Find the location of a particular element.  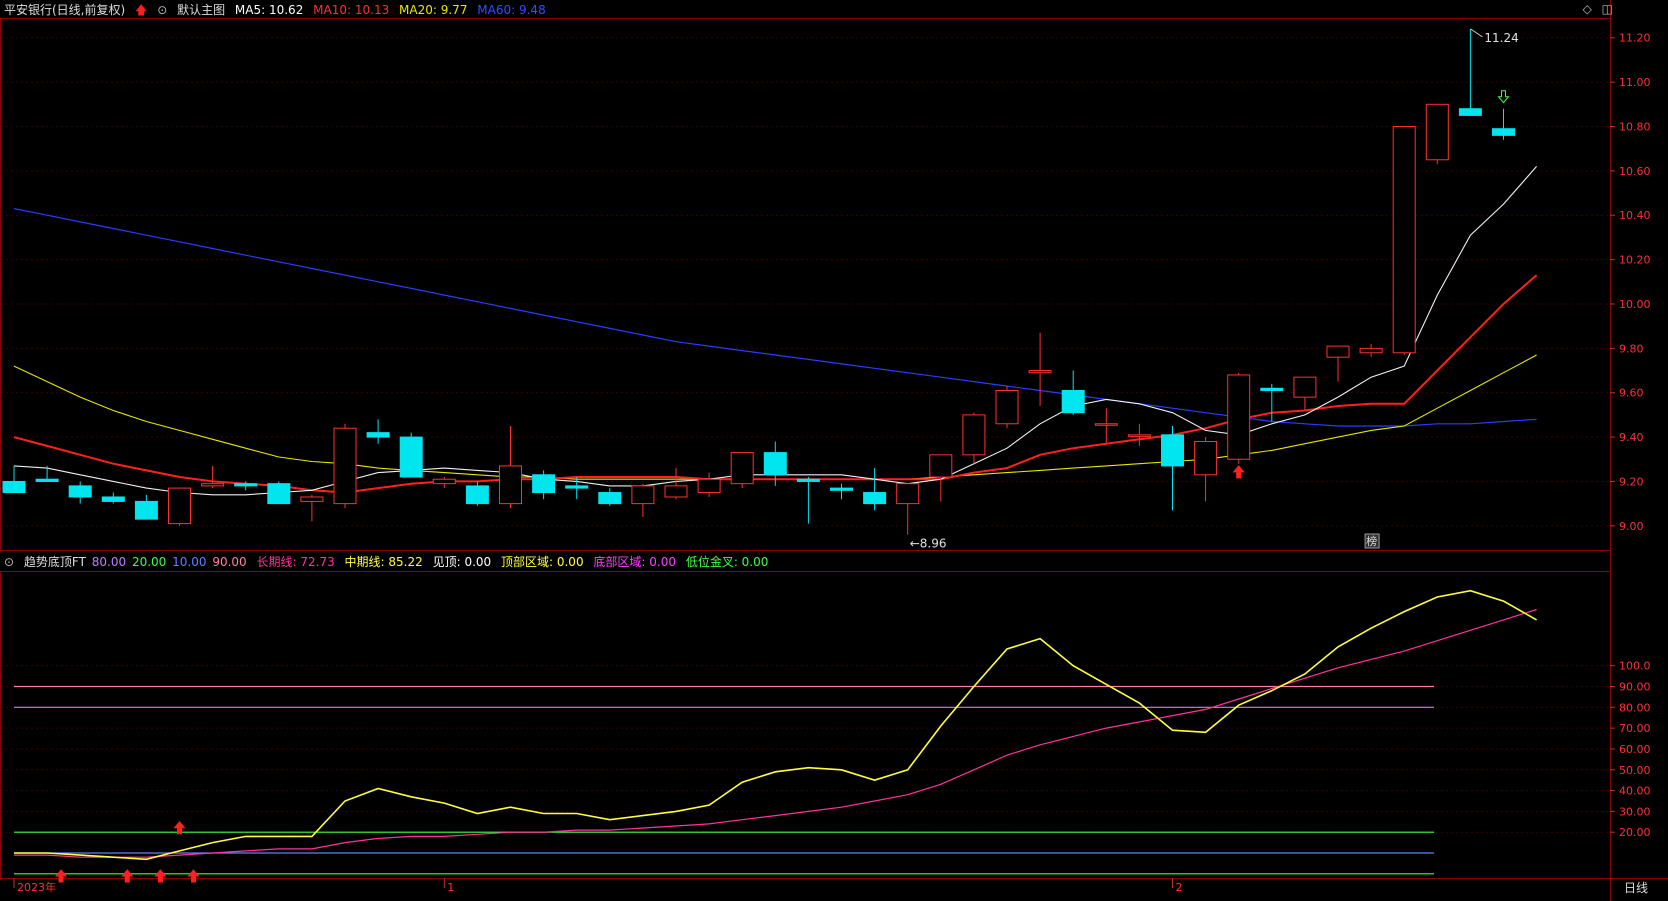

period-label: 日线 is located at coordinates (1636, 888).